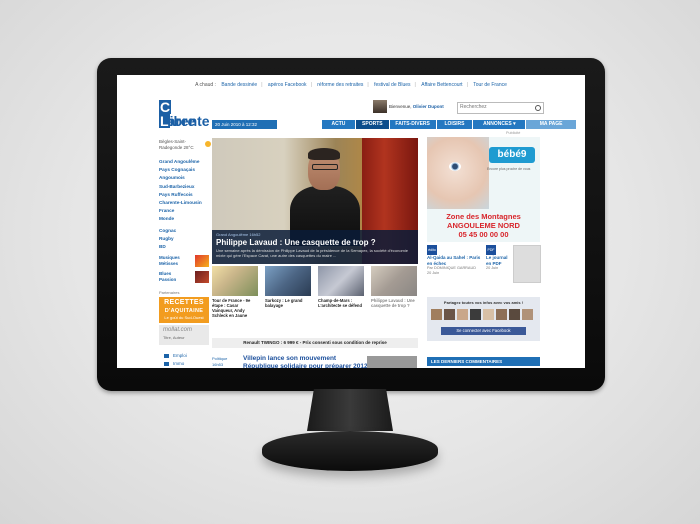 This screenshot has height=524, width=700. I want to click on greeting-label: Bienvenue,, so click(400, 106).